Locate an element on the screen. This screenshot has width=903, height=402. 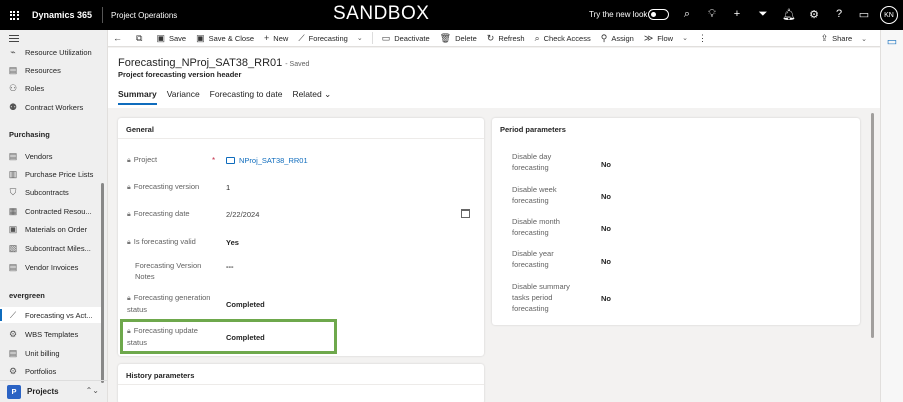
delete-button: 🗑︎ Delete is located at coordinates (458, 38).